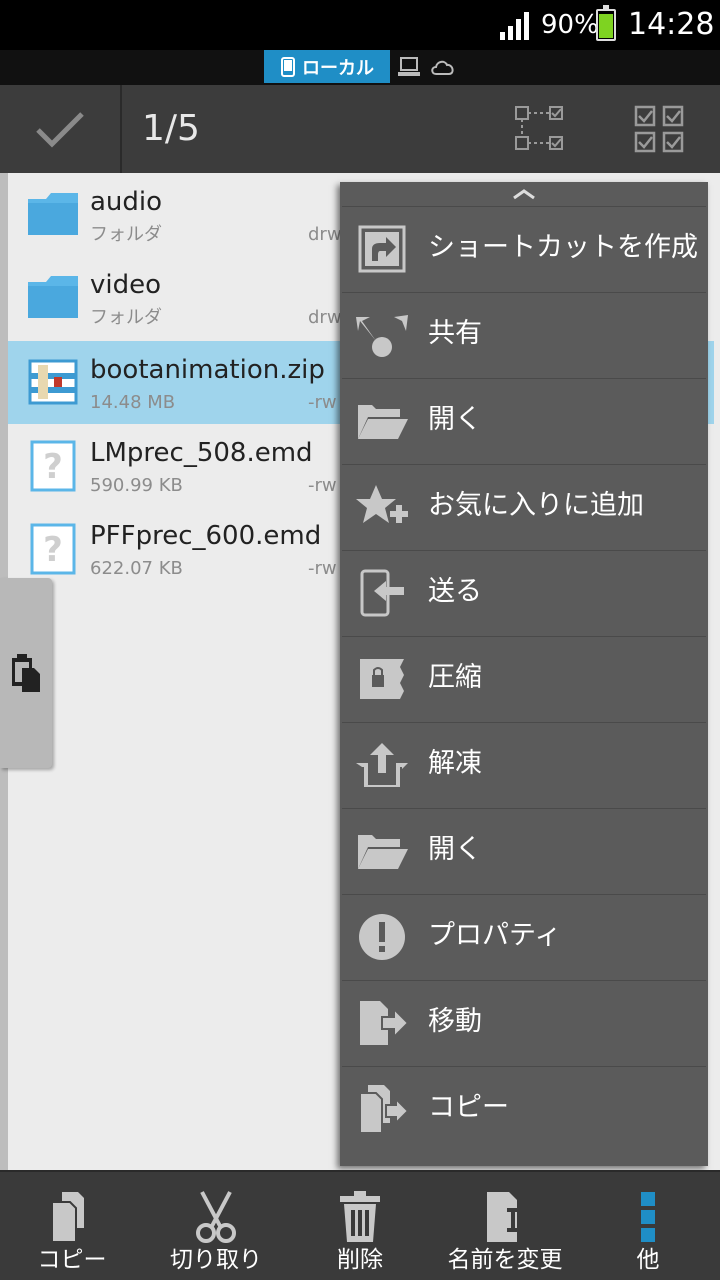 This screenshot has height=1280, width=720. I want to click on tab-local-label: ローカル, so click(338, 68).